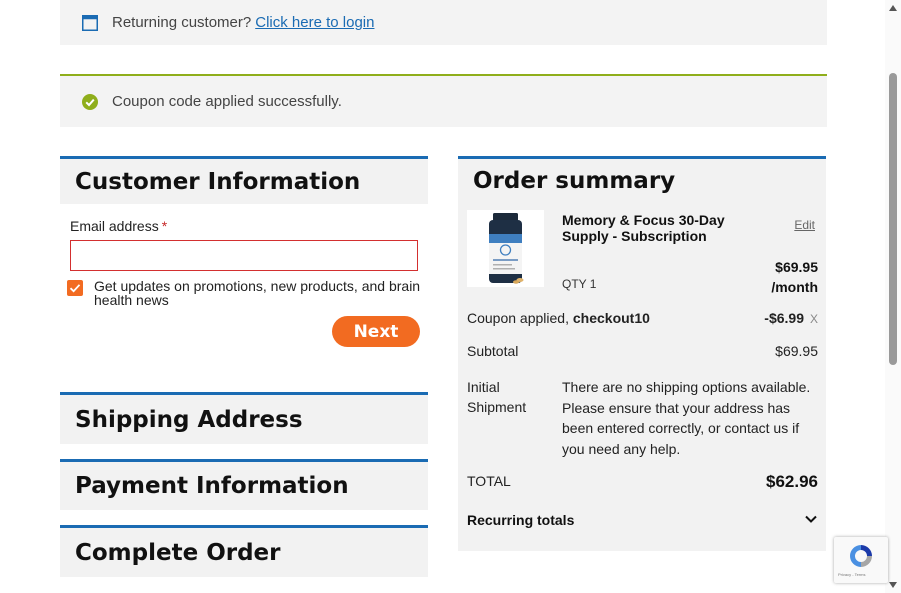 The width and height of the screenshot is (901, 593). Describe the element at coordinates (893, 219) in the screenshot. I see `scrollbar-thumb` at that location.